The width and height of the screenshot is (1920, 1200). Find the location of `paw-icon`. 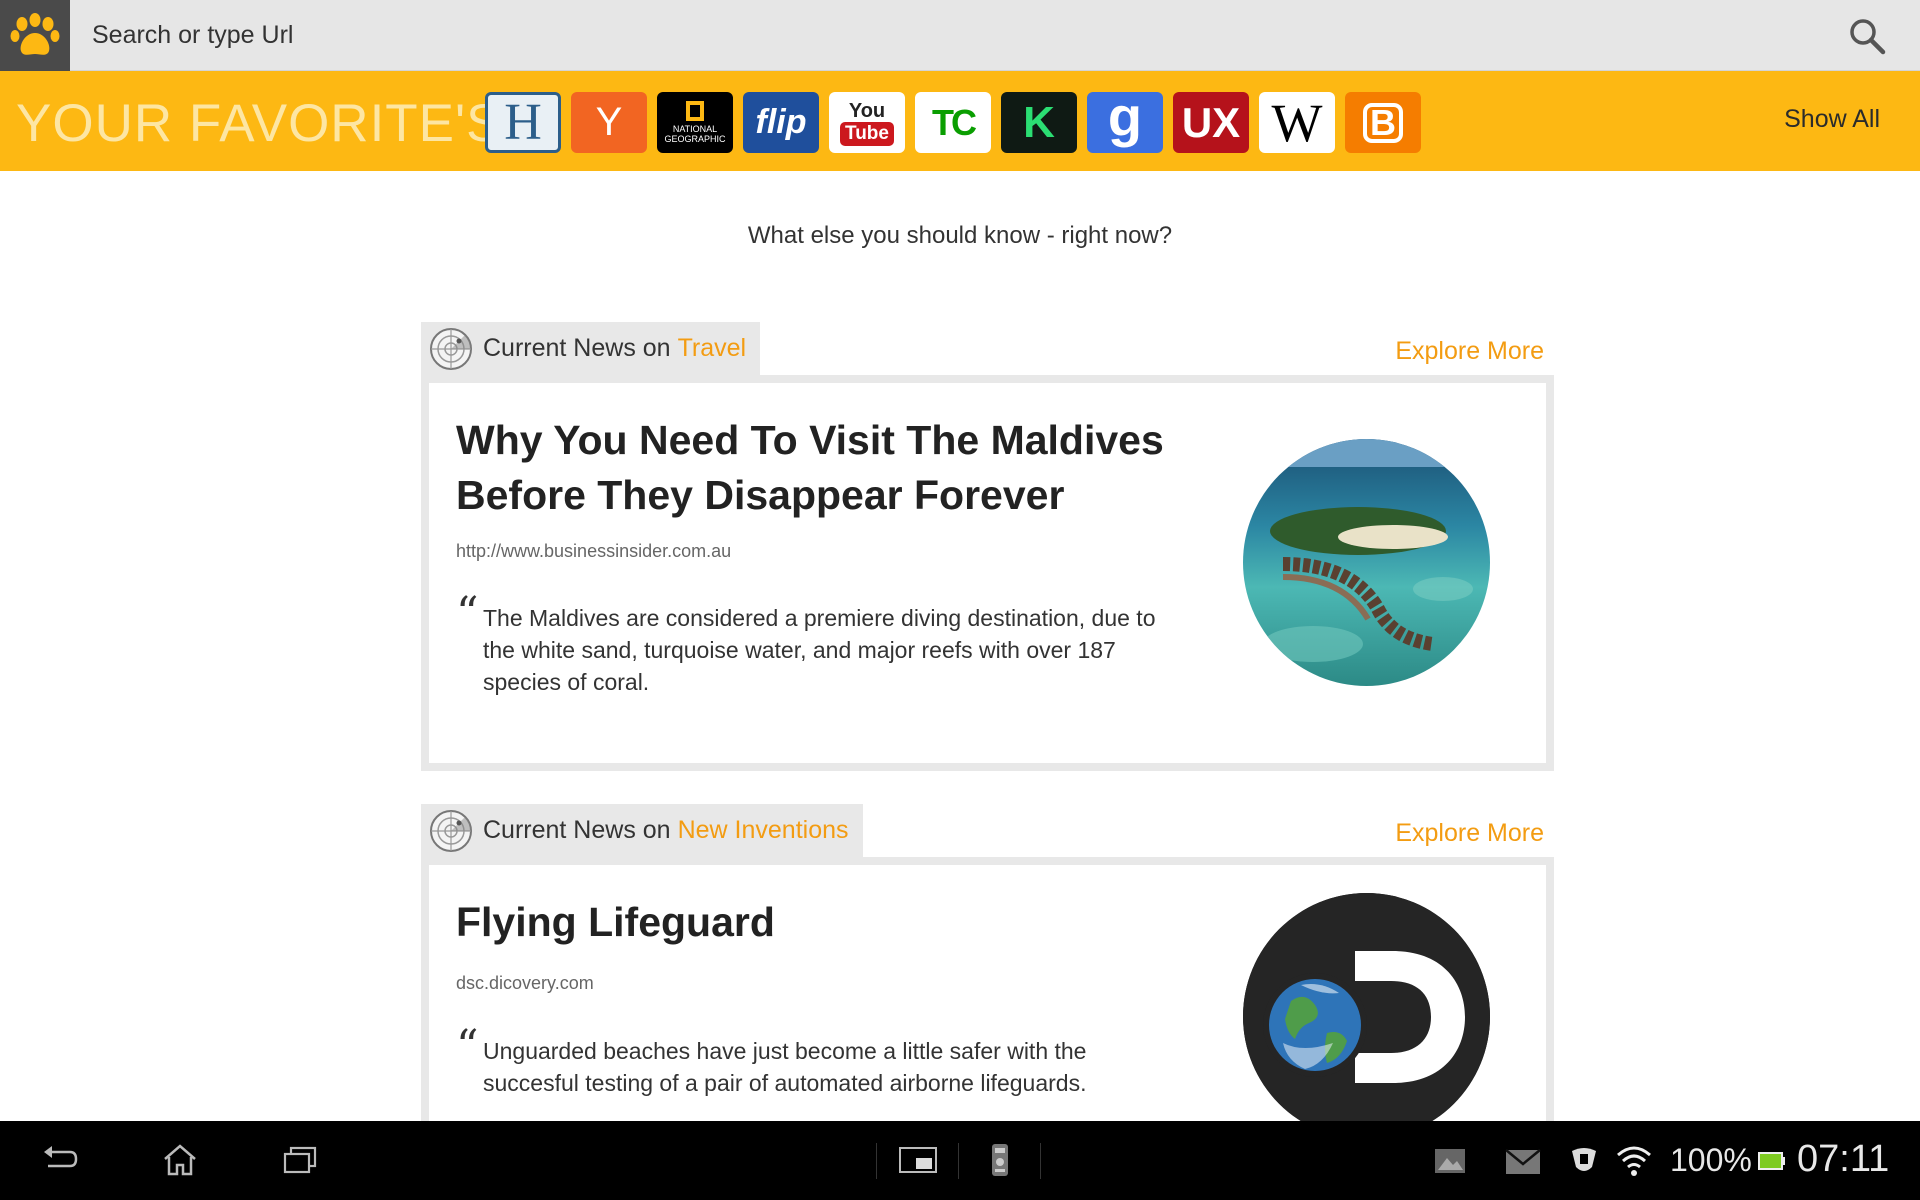

paw-icon is located at coordinates (35, 33).